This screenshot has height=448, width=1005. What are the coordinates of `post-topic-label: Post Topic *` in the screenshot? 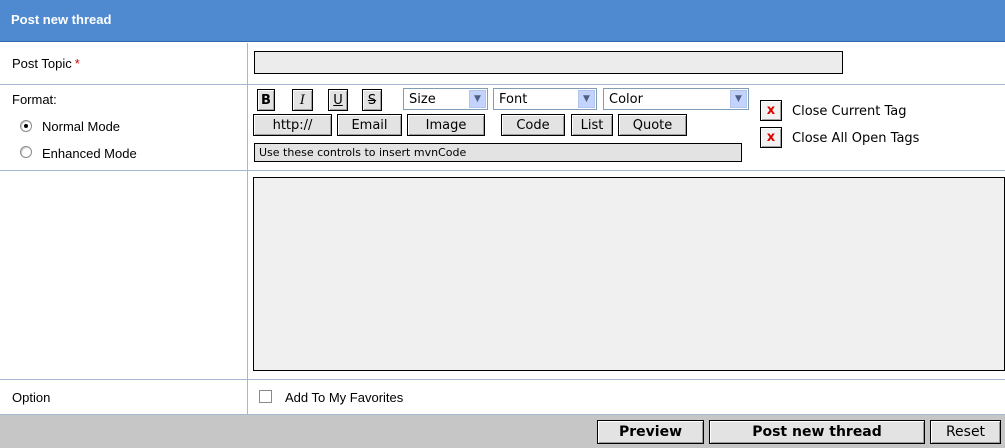 It's located at (46, 63).